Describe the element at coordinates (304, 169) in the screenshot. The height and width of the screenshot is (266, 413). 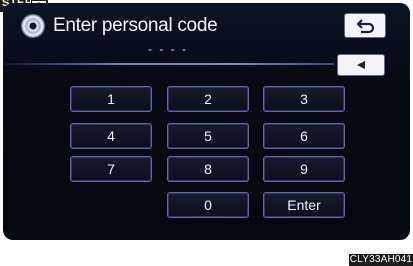
I see `key-9: 9` at that location.